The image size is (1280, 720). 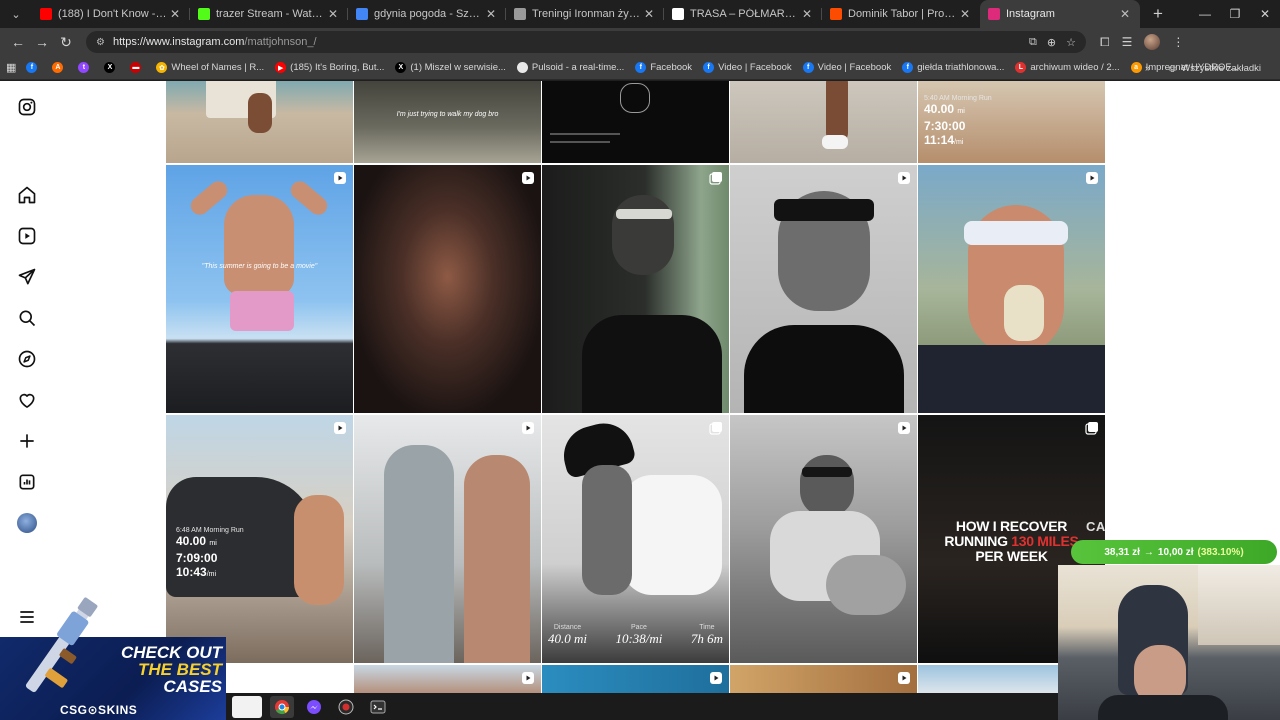 What do you see at coordinates (27, 277) in the screenshot?
I see `messages-icon` at bounding box center [27, 277].